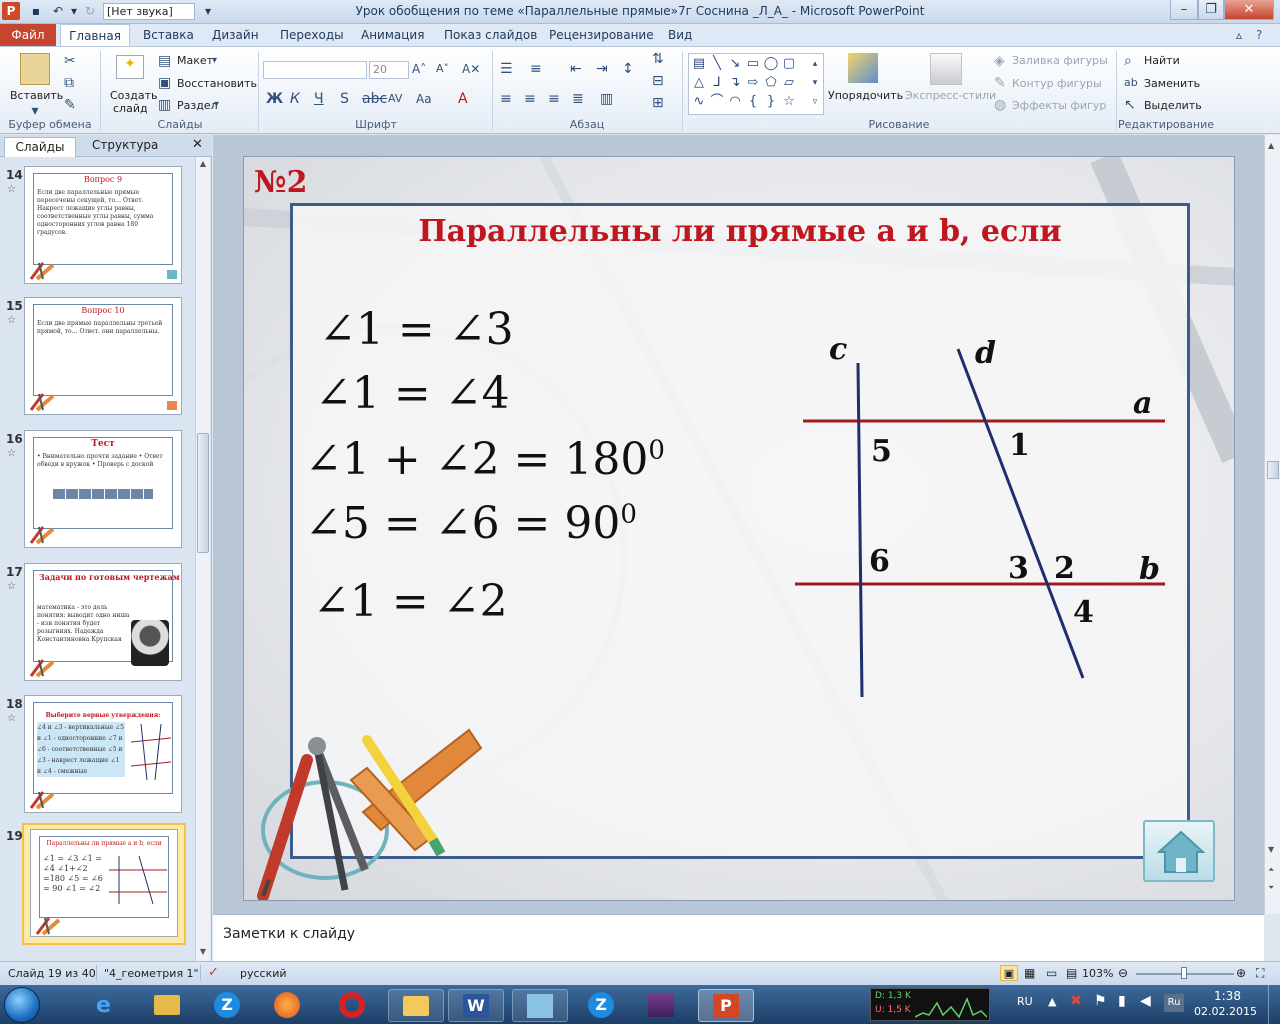  Describe the element at coordinates (1184, 973) in the screenshot. I see `zoom-slider-thumb` at that location.